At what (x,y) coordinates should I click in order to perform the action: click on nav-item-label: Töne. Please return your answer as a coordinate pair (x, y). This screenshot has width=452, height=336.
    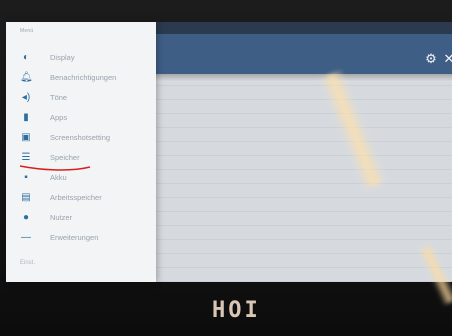
    Looking at the image, I should click on (59, 97).